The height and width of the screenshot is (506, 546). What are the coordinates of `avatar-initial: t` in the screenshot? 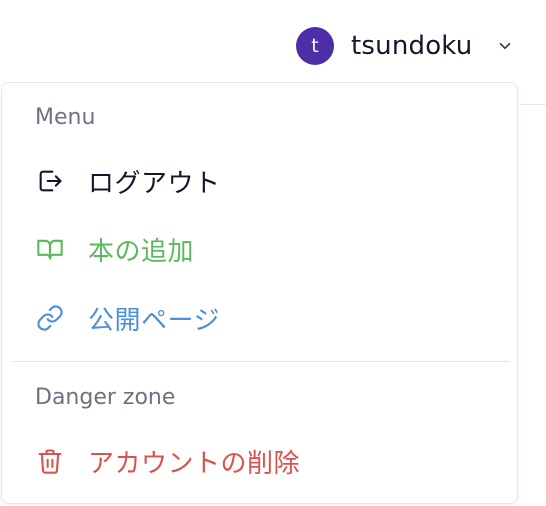 It's located at (315, 45).